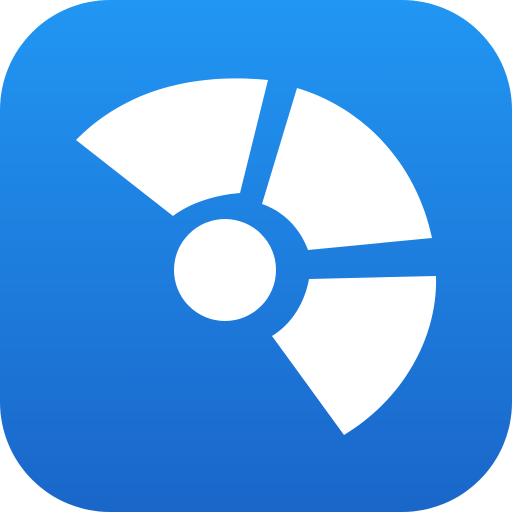 The image size is (512, 512). What do you see at coordinates (225, 270) in the screenshot?
I see `center-hub` at bounding box center [225, 270].